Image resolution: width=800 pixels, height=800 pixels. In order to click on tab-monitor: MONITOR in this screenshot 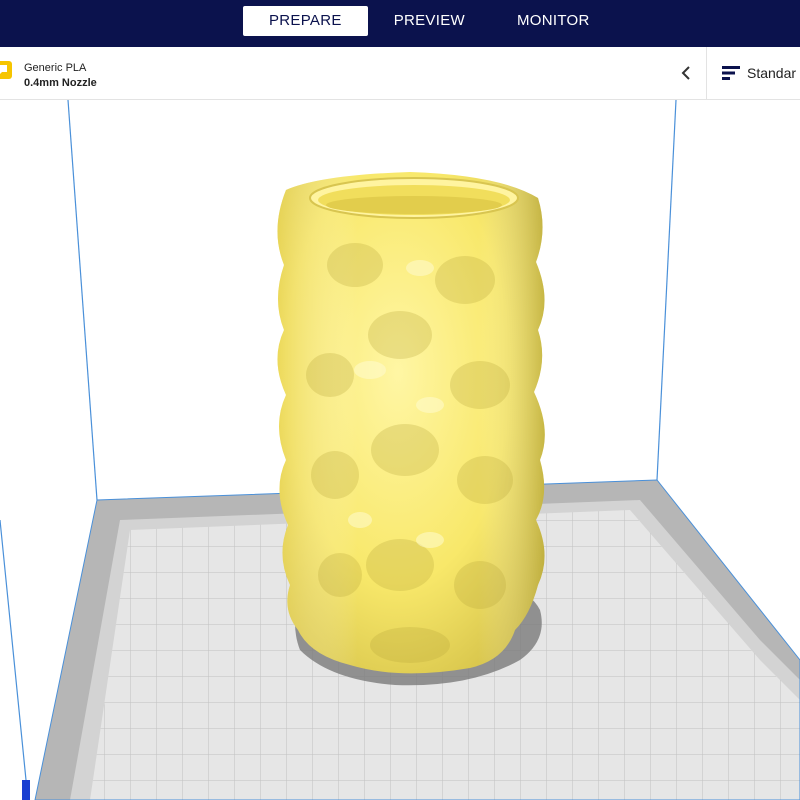, I will do `click(553, 21)`.